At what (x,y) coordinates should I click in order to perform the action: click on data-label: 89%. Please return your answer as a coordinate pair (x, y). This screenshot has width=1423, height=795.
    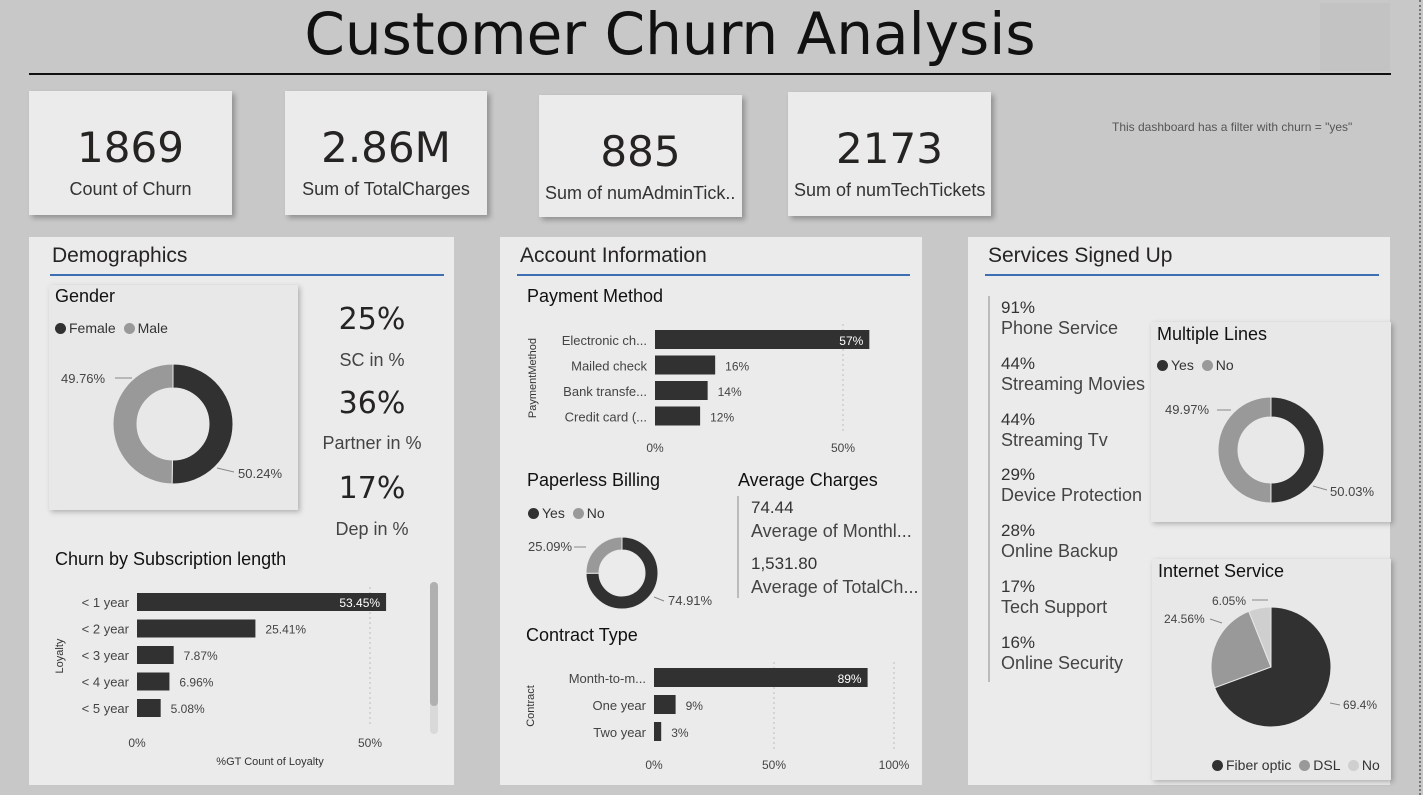
    Looking at the image, I should click on (850, 679).